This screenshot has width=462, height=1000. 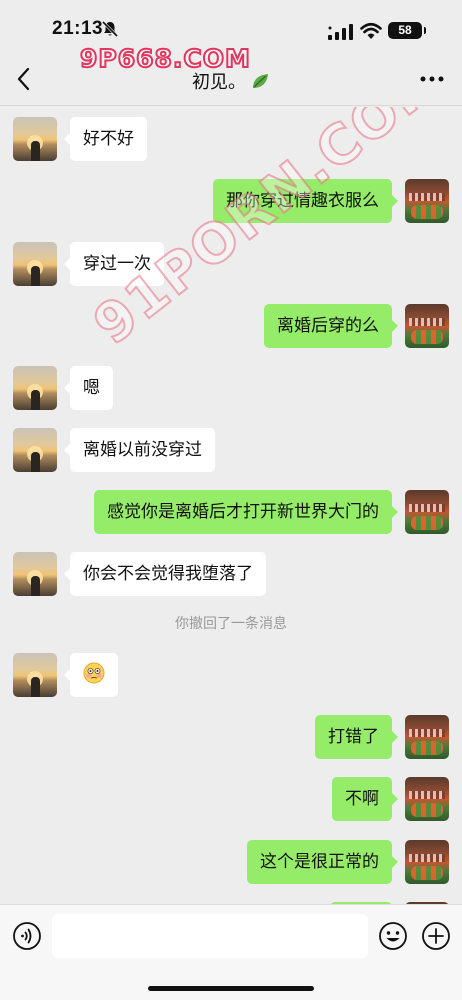 I want to click on incoming-message-bubble: 穿过一次, so click(x=114, y=264).